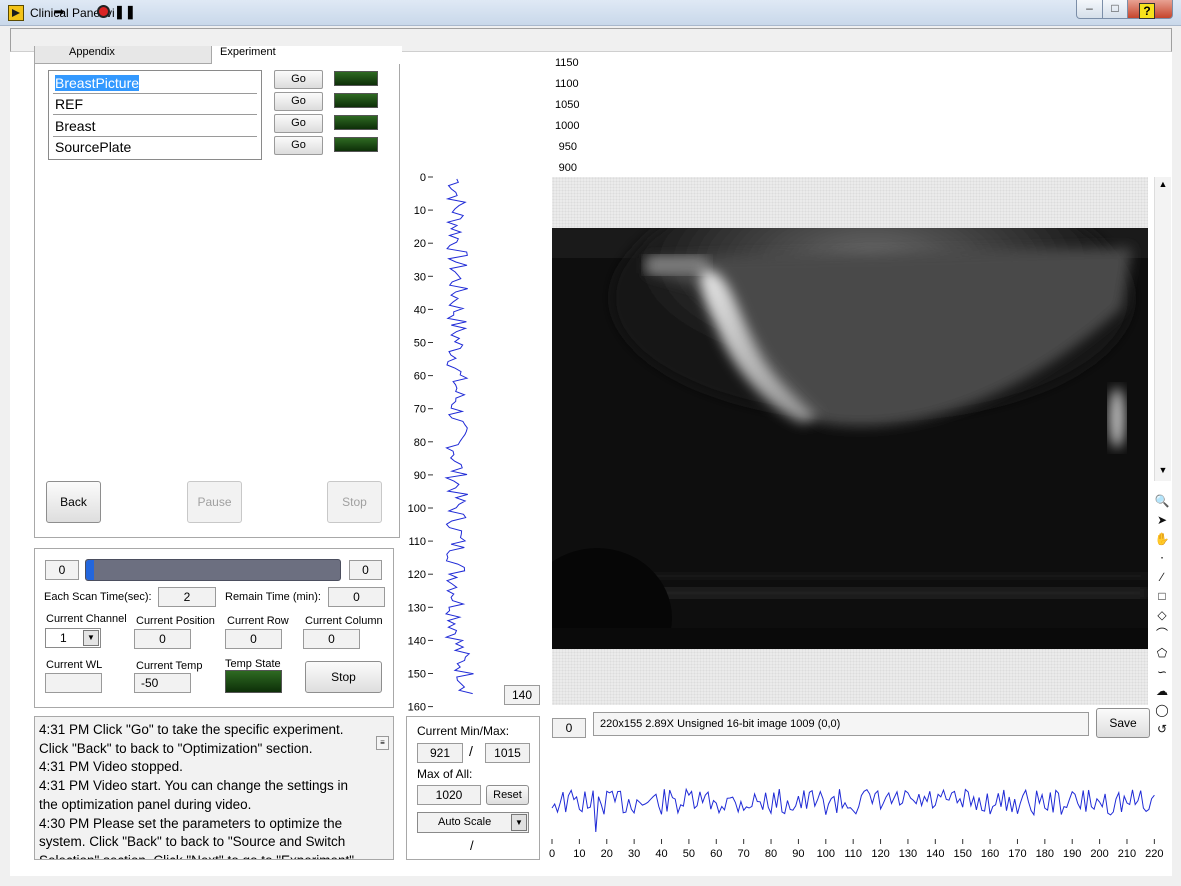  Describe the element at coordinates (420, 443) in the screenshot. I see `vertical-tick-label: 80` at that location.